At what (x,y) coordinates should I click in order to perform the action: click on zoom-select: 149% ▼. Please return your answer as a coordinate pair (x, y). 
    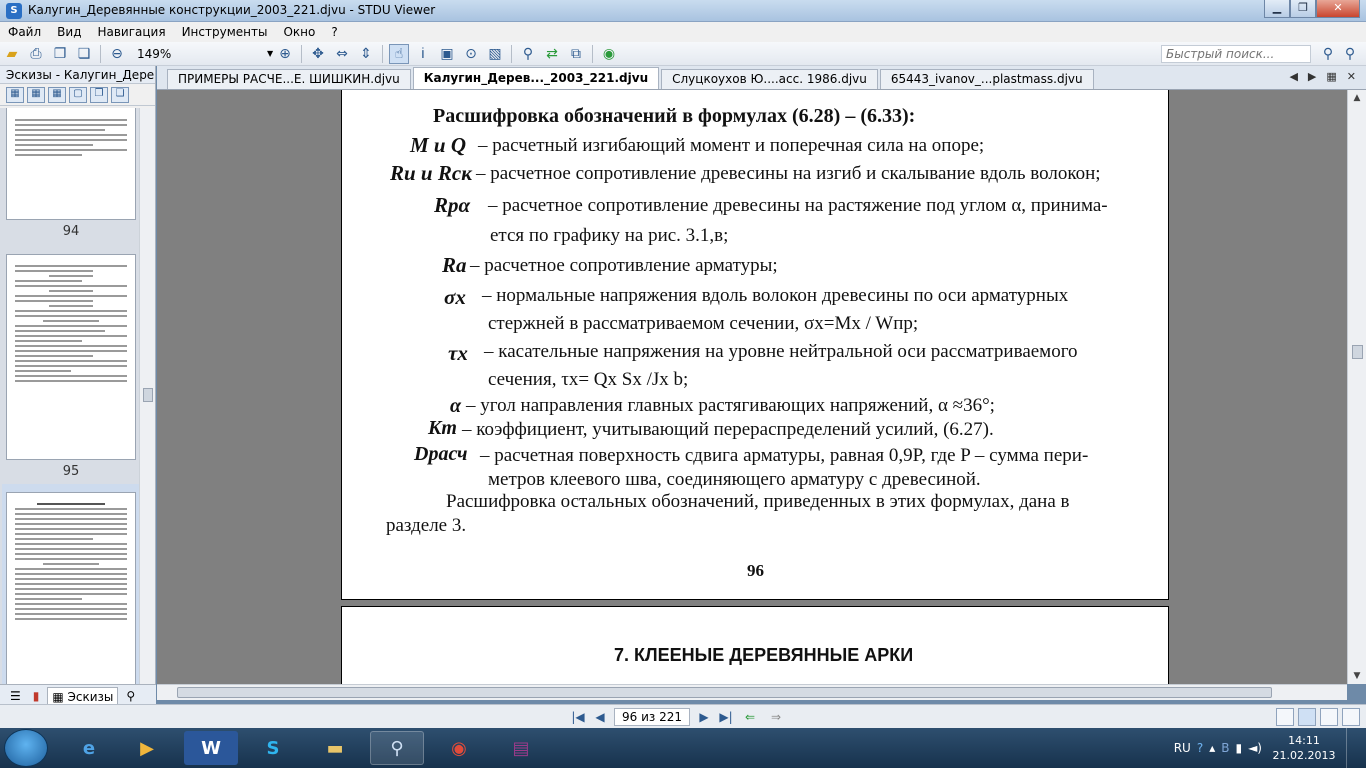
    Looking at the image, I should click on (203, 54).